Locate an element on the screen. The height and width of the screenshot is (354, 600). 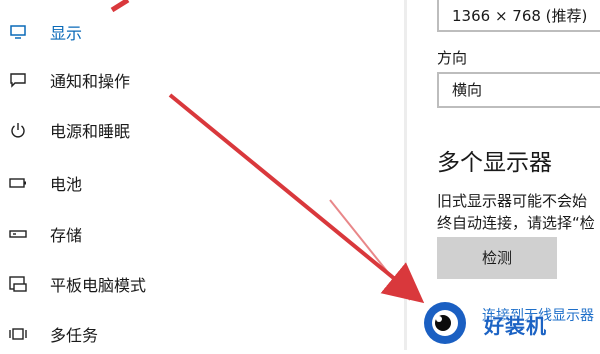
multitasking-icon is located at coordinates (18, 334).